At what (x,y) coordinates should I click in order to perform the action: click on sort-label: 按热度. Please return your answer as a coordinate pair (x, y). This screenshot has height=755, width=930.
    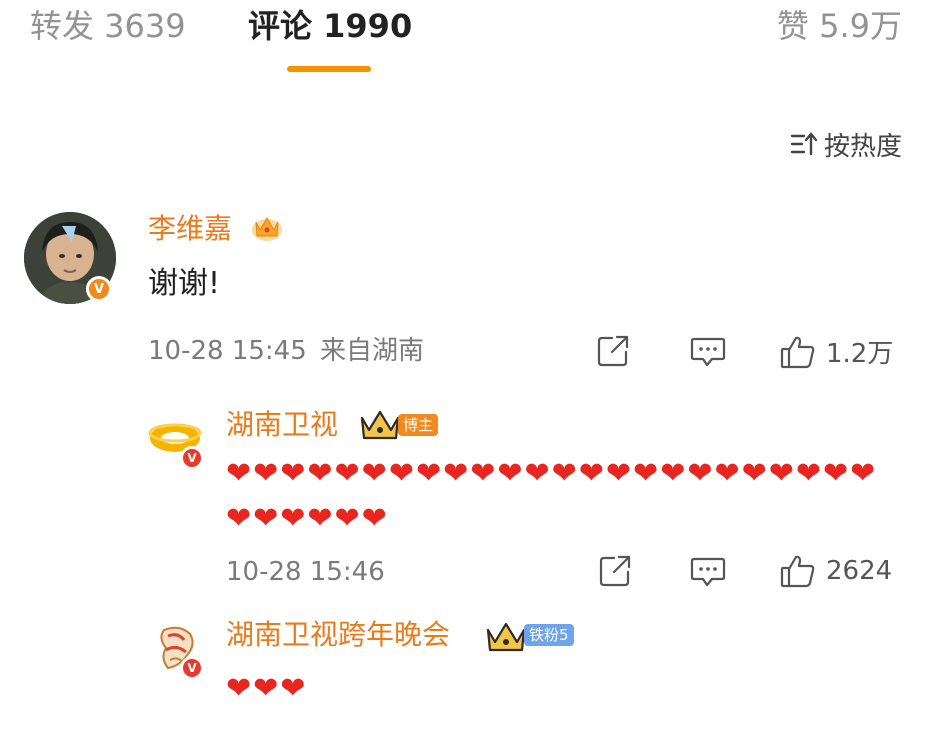
    Looking at the image, I should click on (862, 146).